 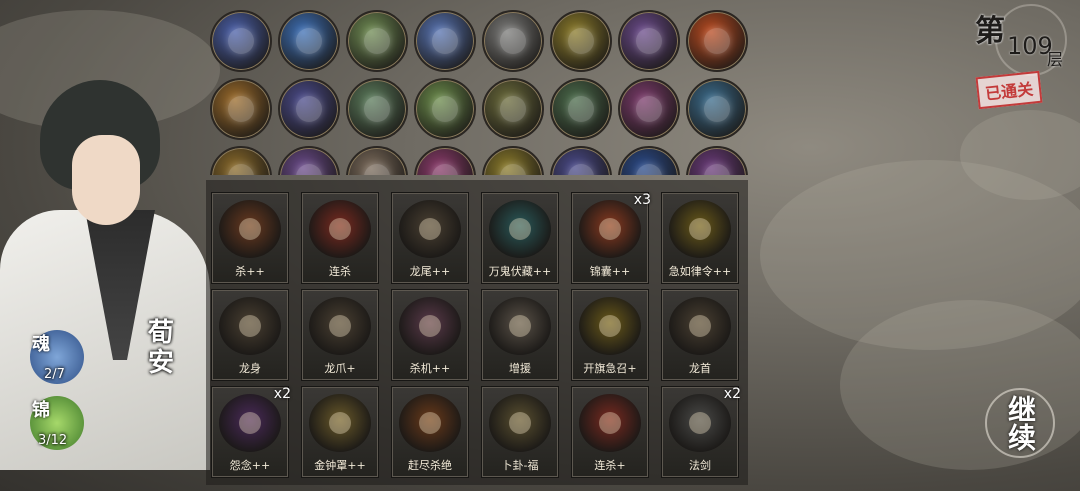 What do you see at coordinates (250, 423) in the screenshot?
I see `vortex-icon` at bounding box center [250, 423].